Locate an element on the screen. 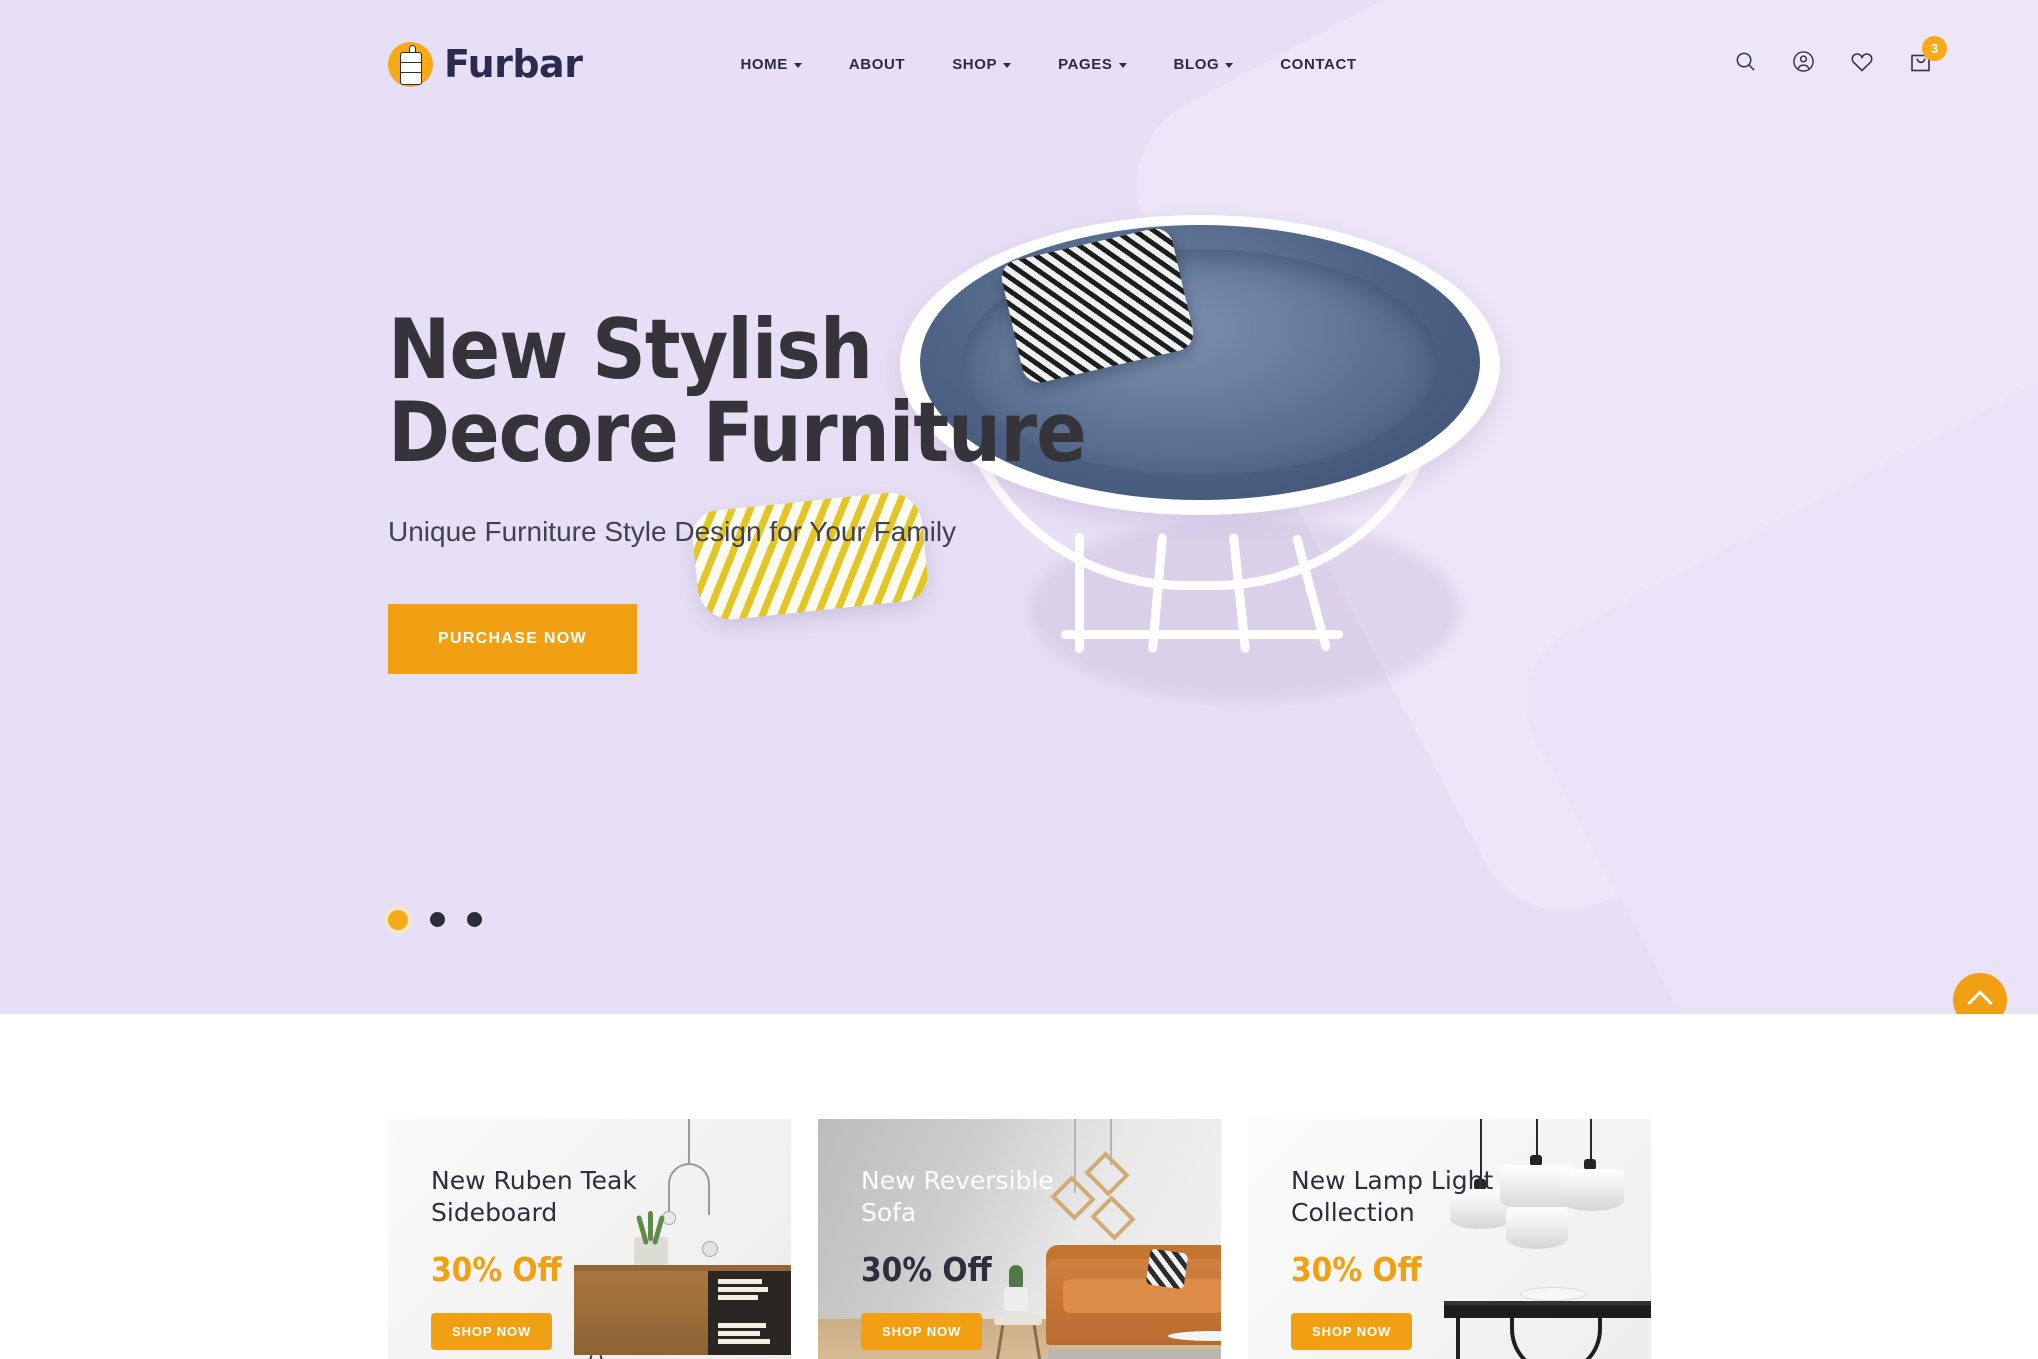 The image size is (2038, 1359). promo-card-sofa: New Reversible Sofa 30% Off SHOP NOW is located at coordinates (1019, 1239).